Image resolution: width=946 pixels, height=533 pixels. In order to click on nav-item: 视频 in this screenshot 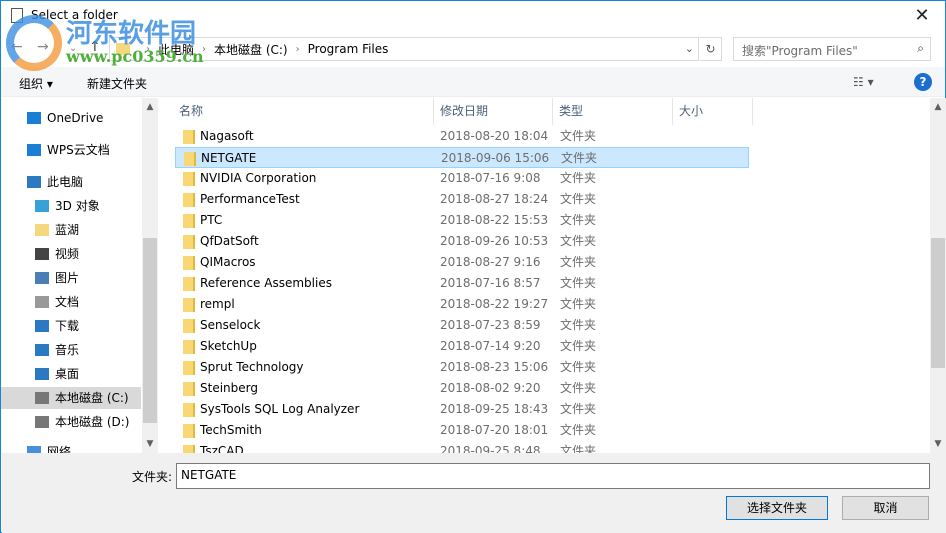, I will do `click(71, 254)`.